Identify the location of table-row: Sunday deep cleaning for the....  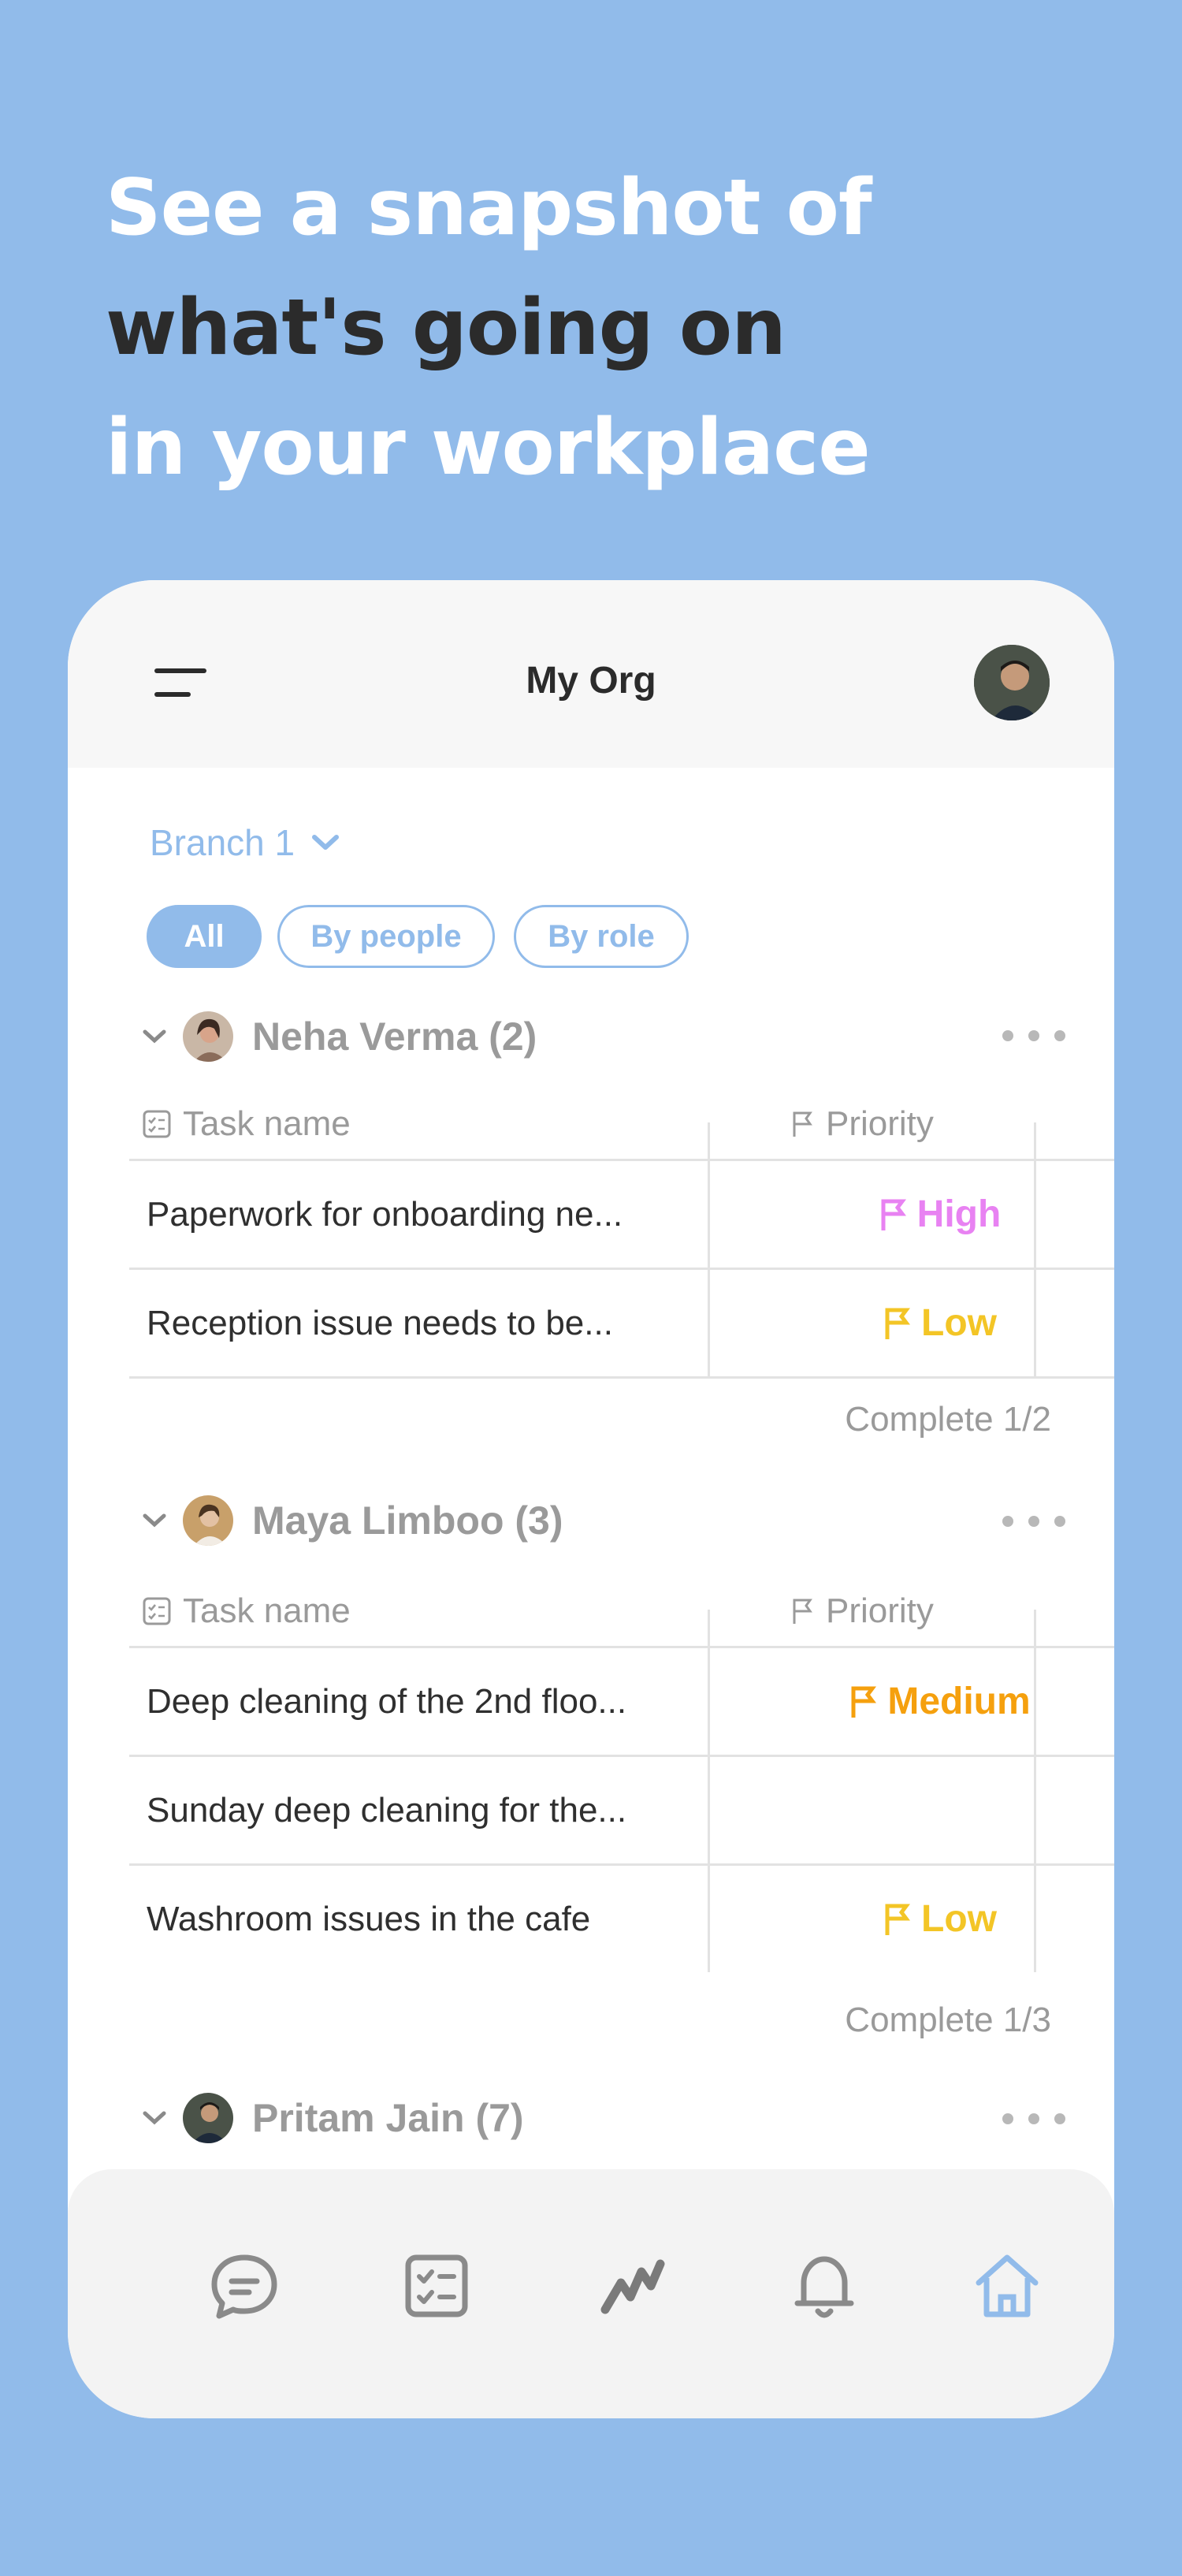
(621, 1809).